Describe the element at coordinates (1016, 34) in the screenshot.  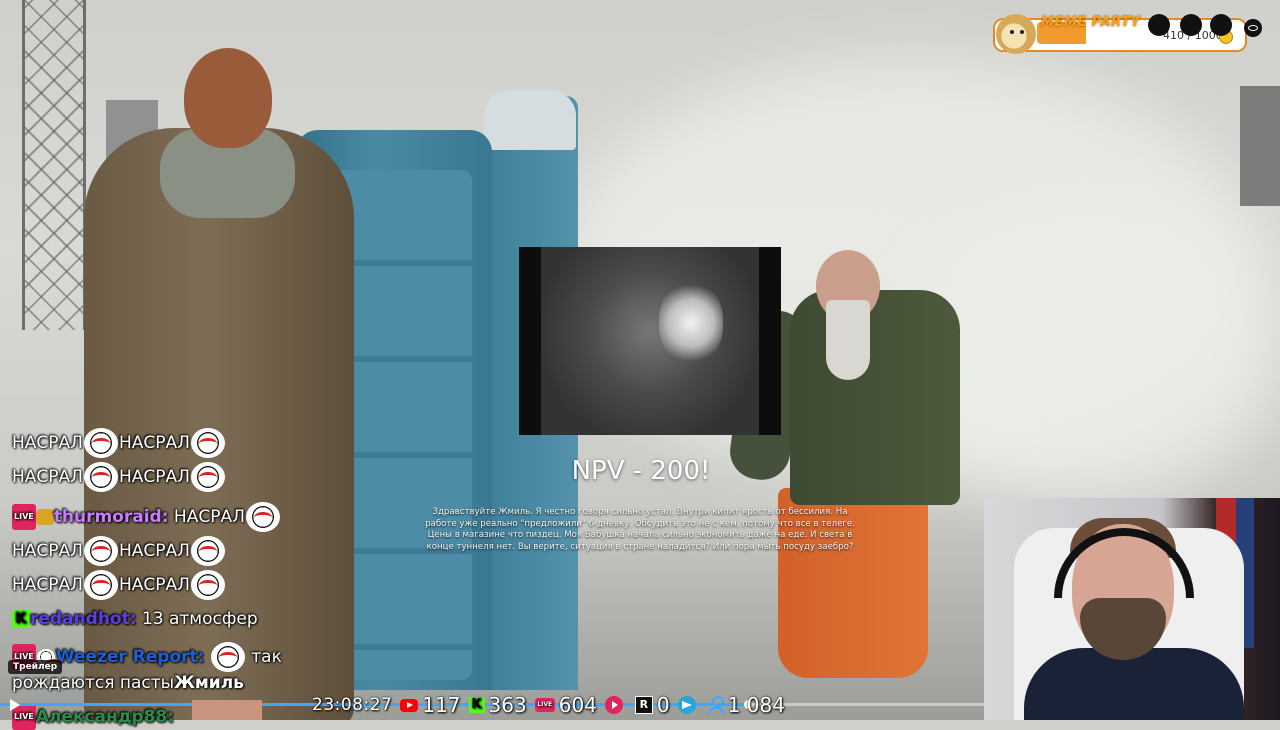
I see `doge-icon` at that location.